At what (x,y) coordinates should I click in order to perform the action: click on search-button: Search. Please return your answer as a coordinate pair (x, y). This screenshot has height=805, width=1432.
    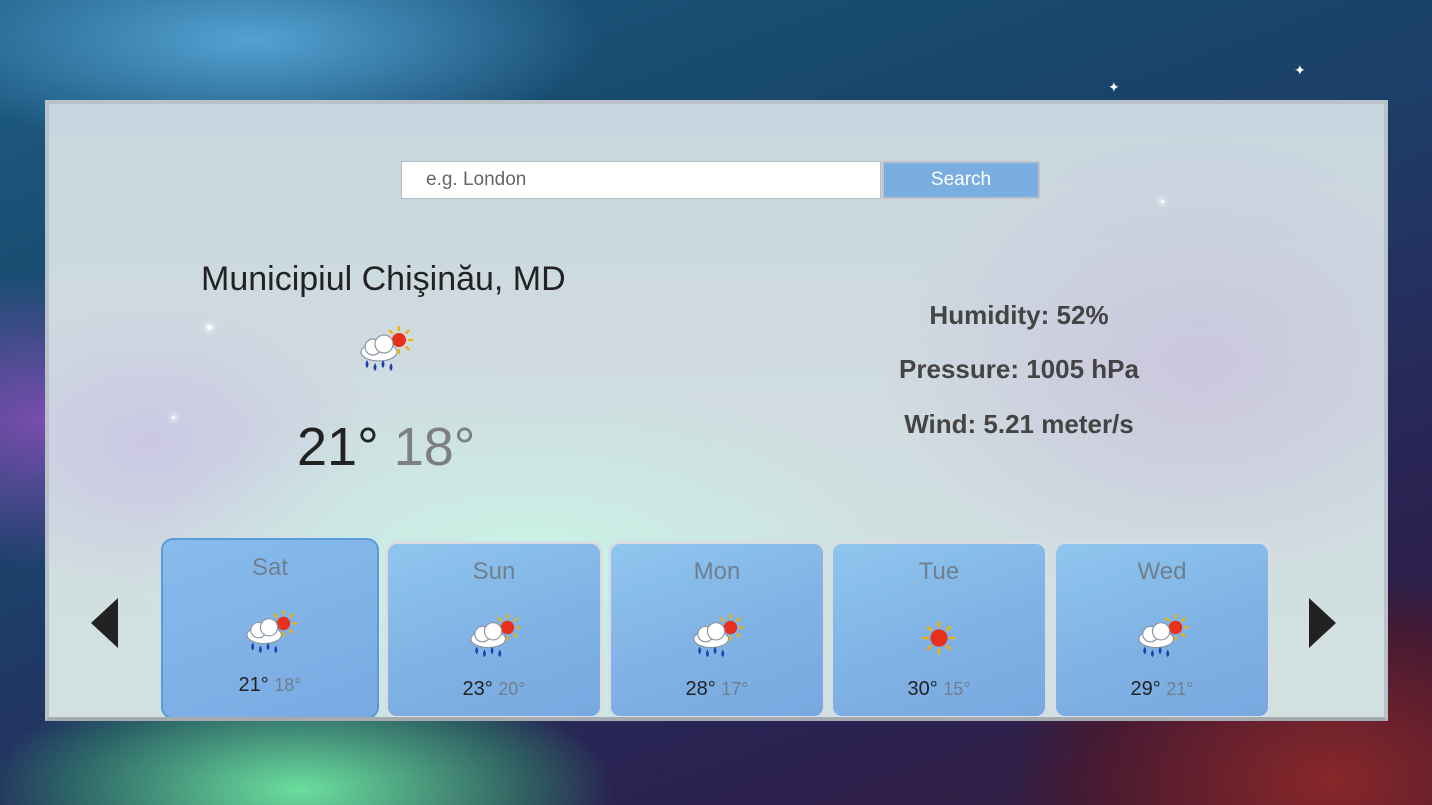
    Looking at the image, I should click on (961, 180).